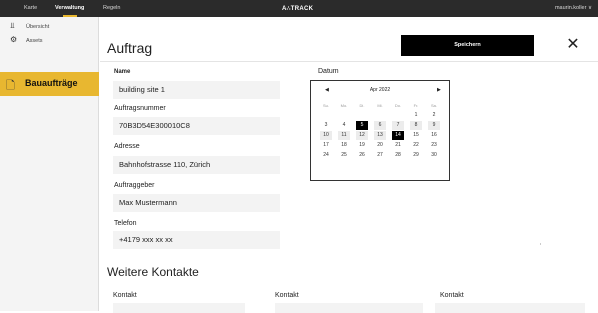 This screenshot has height=313, width=598. Describe the element at coordinates (326, 125) in the screenshot. I see `calendar-day: 3` at that location.